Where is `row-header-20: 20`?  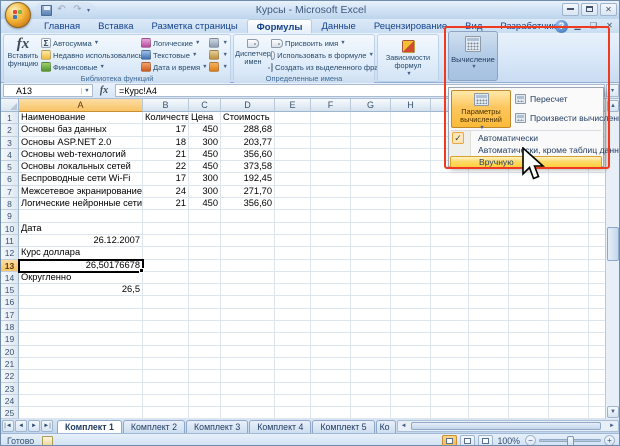
row-header-20: 20 is located at coordinates (10, 351).